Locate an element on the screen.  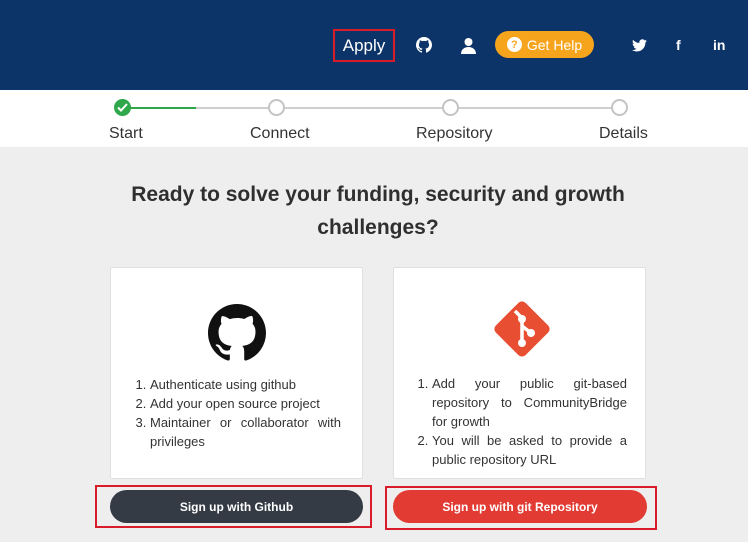
step-track-pending is located at coordinates (408, 108).